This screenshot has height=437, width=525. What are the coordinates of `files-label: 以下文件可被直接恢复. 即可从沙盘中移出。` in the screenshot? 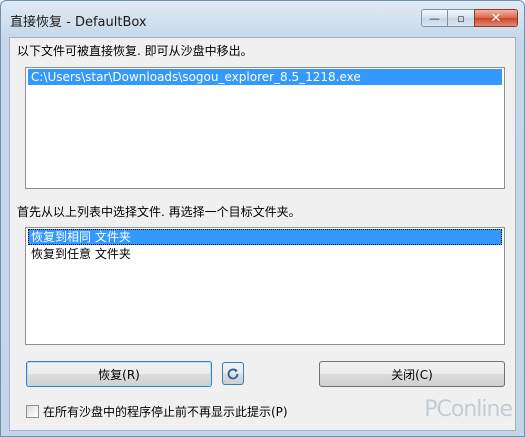 It's located at (135, 51).